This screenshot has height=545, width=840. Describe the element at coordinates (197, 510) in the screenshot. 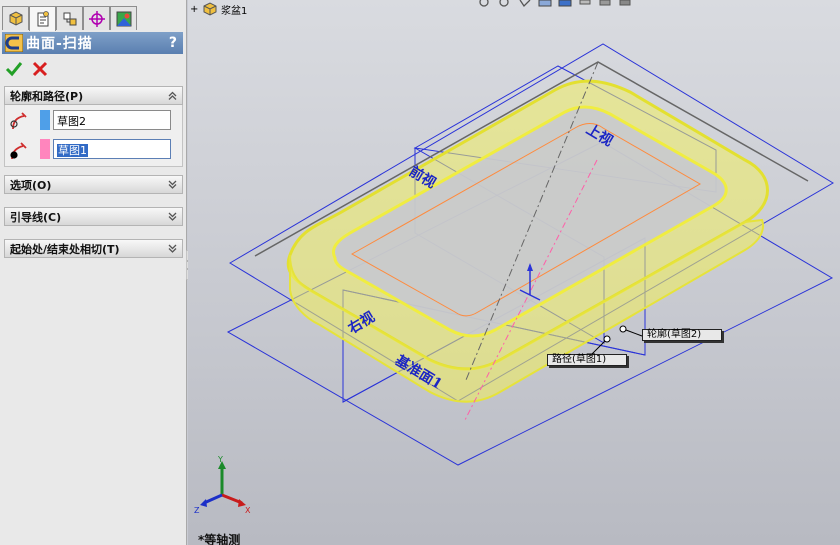

I see `triad-z-label: Z` at that location.